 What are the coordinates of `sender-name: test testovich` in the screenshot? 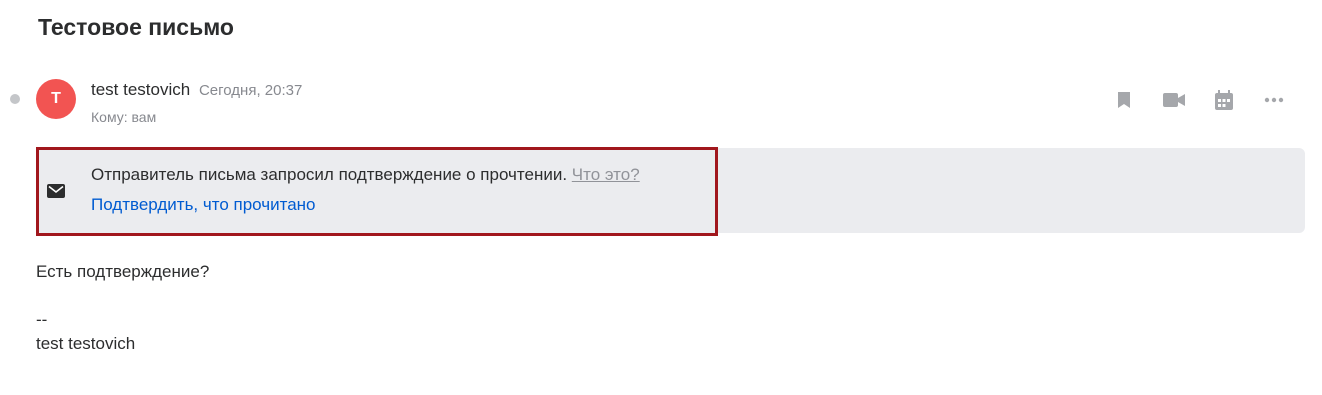 It's located at (140, 89).